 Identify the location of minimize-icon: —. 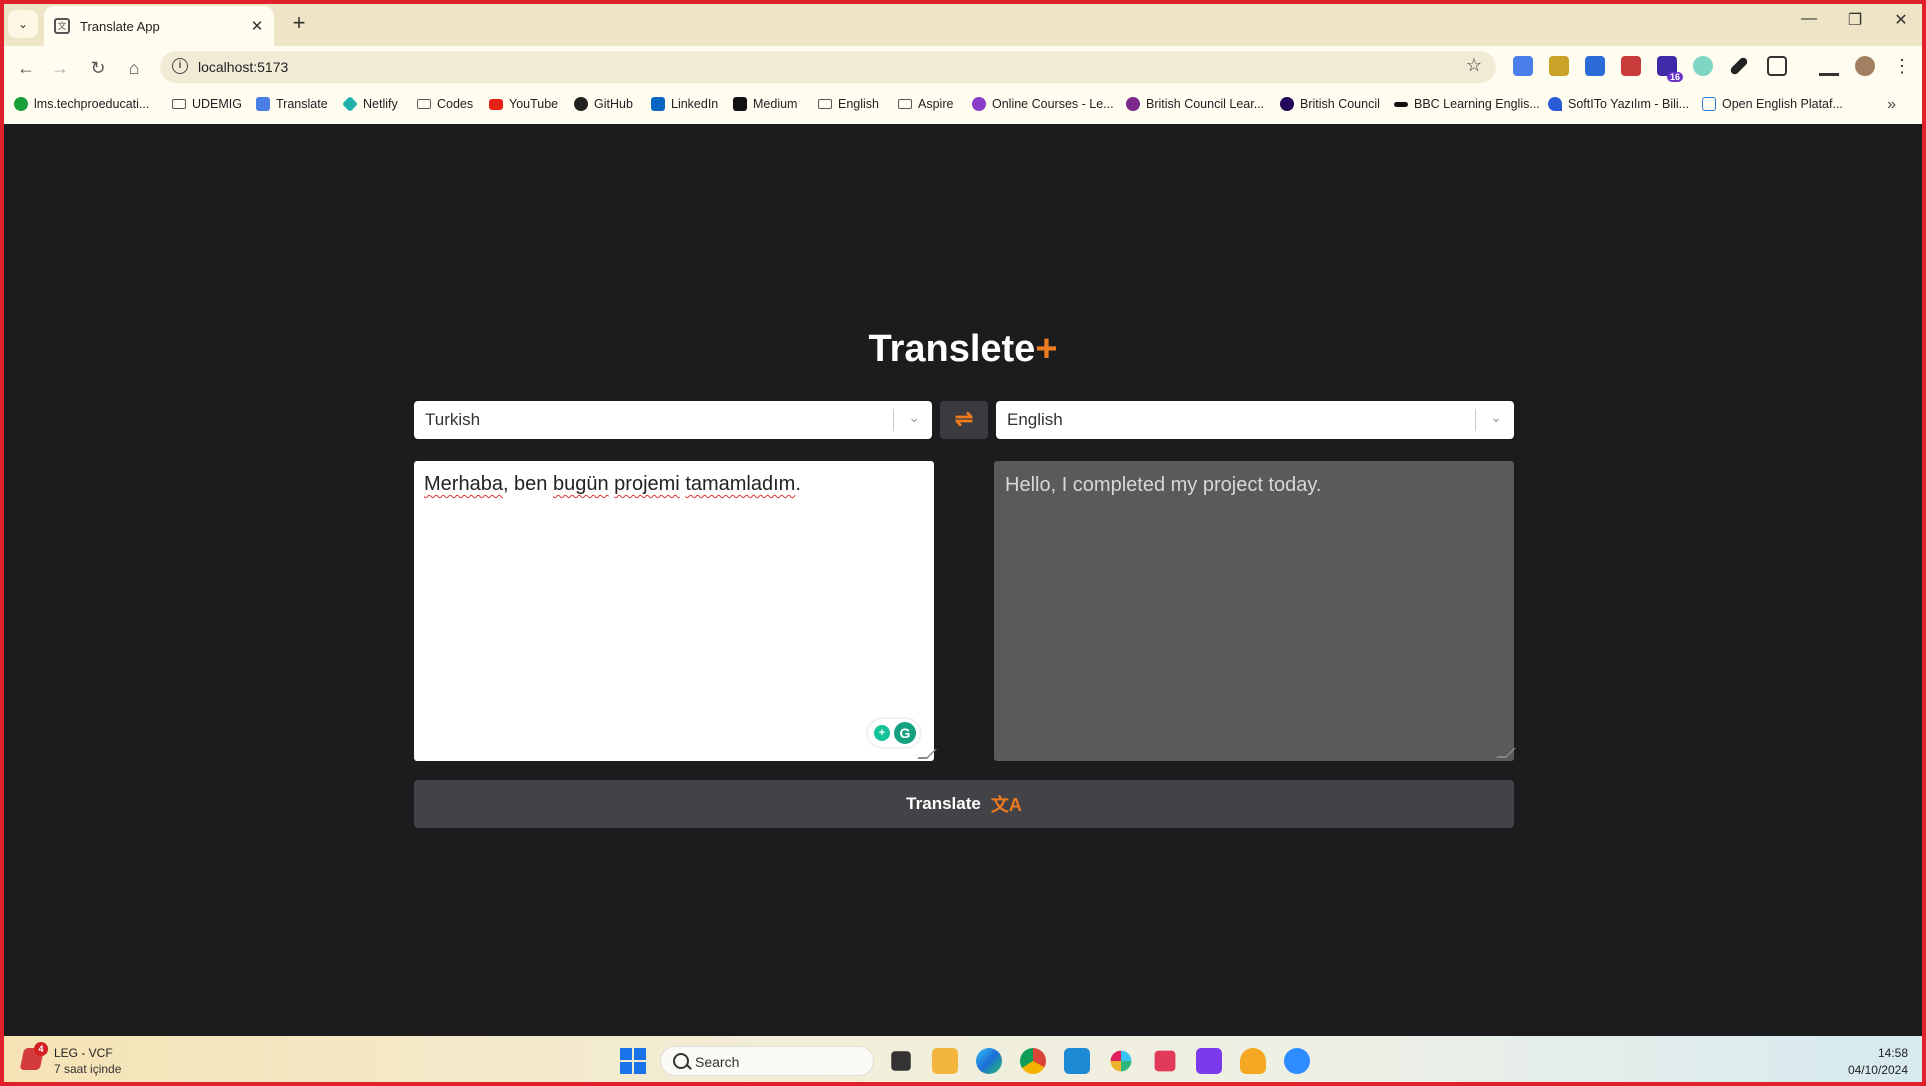
(1809, 19).